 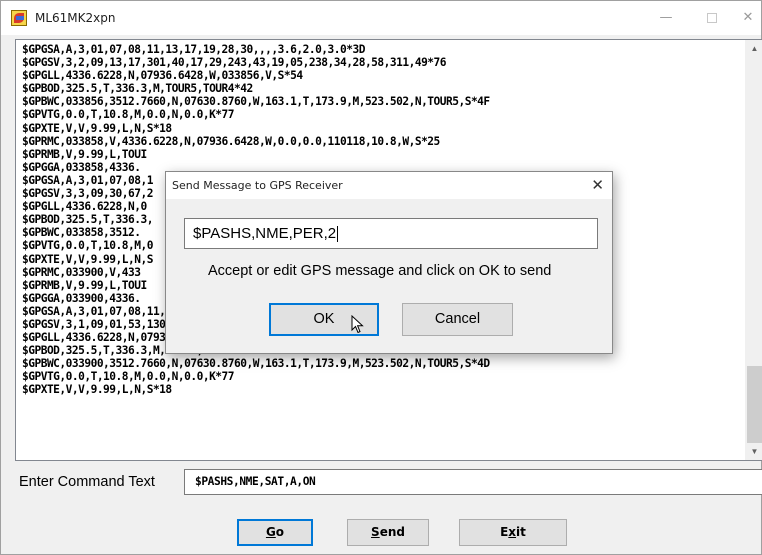 What do you see at coordinates (87, 482) in the screenshot?
I see `command-label: Enter Command Text` at bounding box center [87, 482].